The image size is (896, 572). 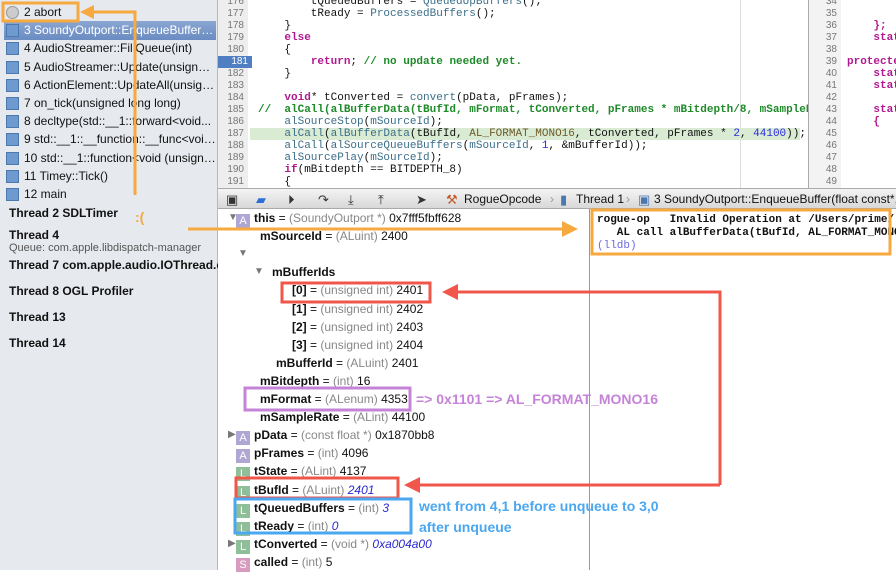 What do you see at coordinates (302, 454) in the screenshot?
I see `variable-row: ApFrames = (int) 4096` at bounding box center [302, 454].